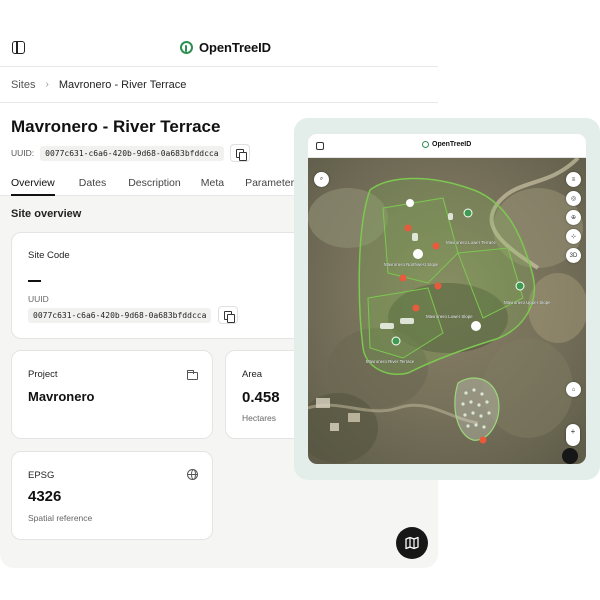  I want to click on site-code-value, so click(34, 281).